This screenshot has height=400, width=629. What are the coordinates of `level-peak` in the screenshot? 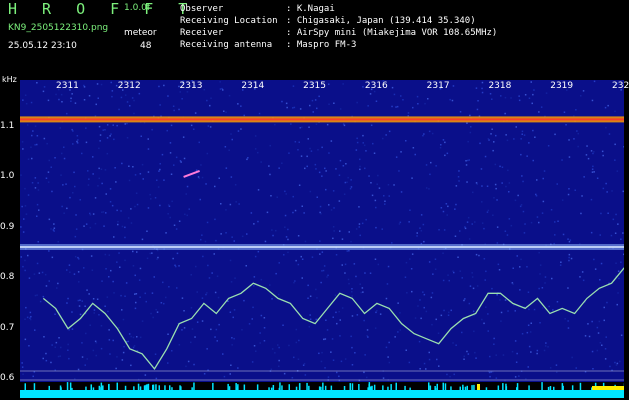 It's located at (608, 388).